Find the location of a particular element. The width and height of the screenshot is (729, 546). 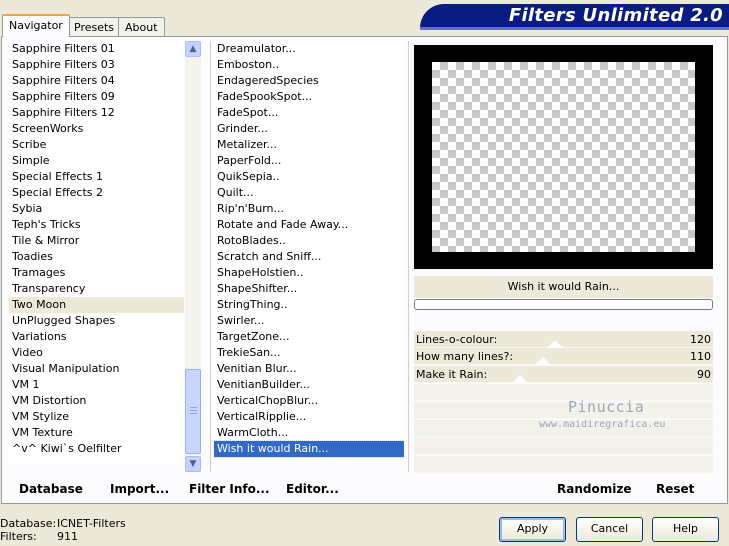

watermark-text: Pinuccia is located at coordinates (606, 407).